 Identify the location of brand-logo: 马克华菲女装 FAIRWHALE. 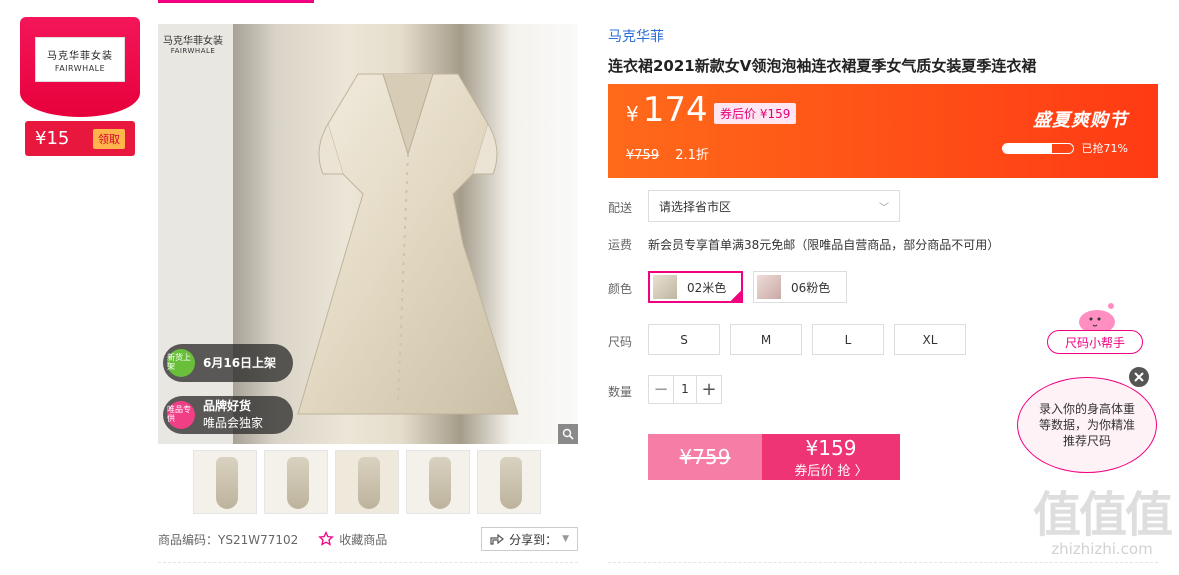
(80, 59).